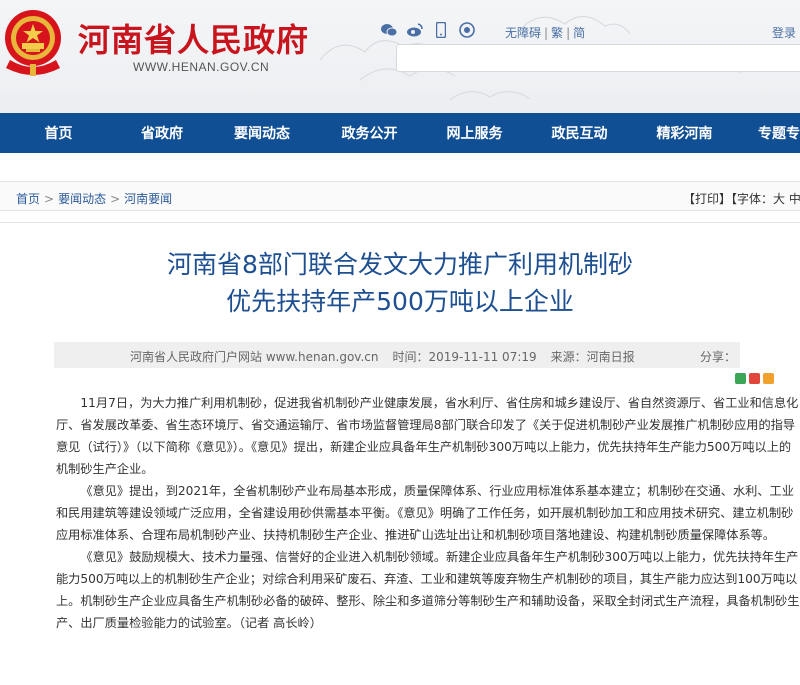  What do you see at coordinates (58, 133) in the screenshot?
I see `nav-item-home: 首页` at bounding box center [58, 133].